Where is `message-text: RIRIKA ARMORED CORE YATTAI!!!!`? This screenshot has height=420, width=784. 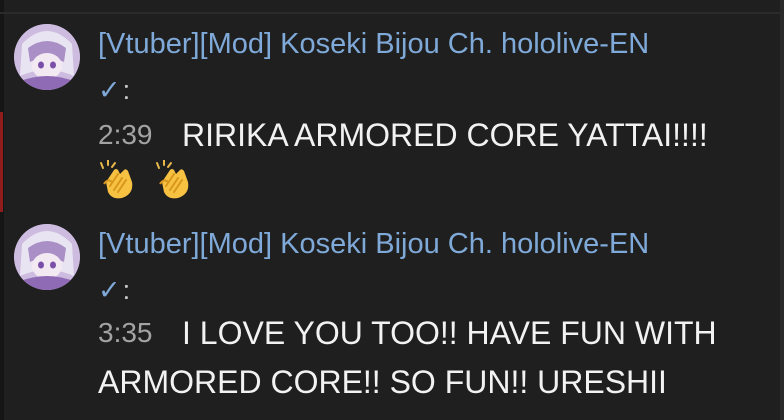 message-text: RIRIKA ARMORED CORE YATTAI!!!! is located at coordinates (445, 135).